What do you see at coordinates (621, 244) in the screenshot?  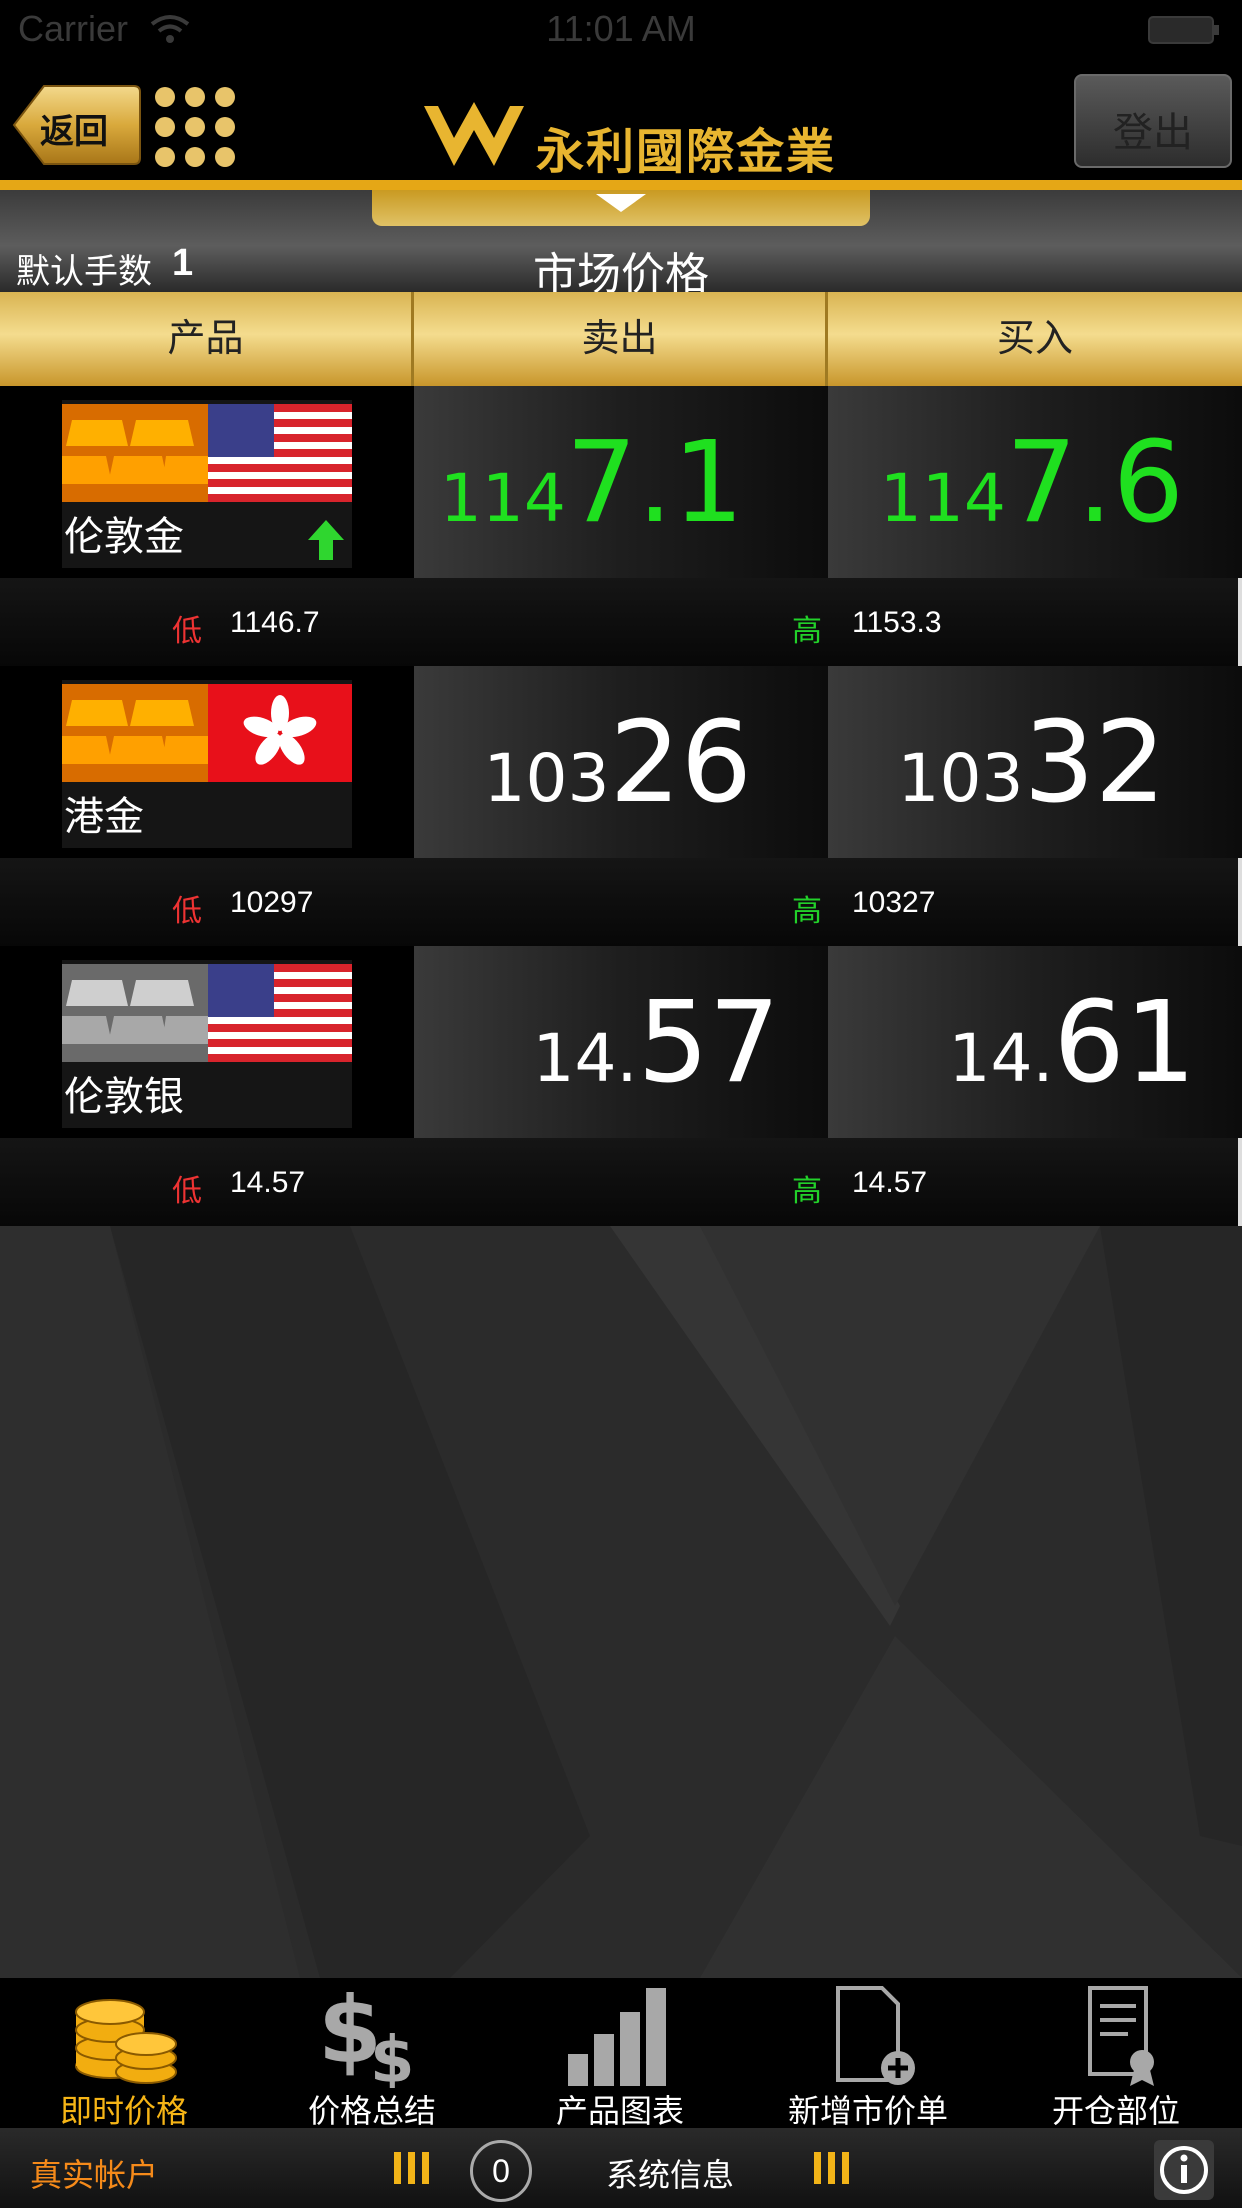 I see `title-band: 默认手数 1 市场价格` at bounding box center [621, 244].